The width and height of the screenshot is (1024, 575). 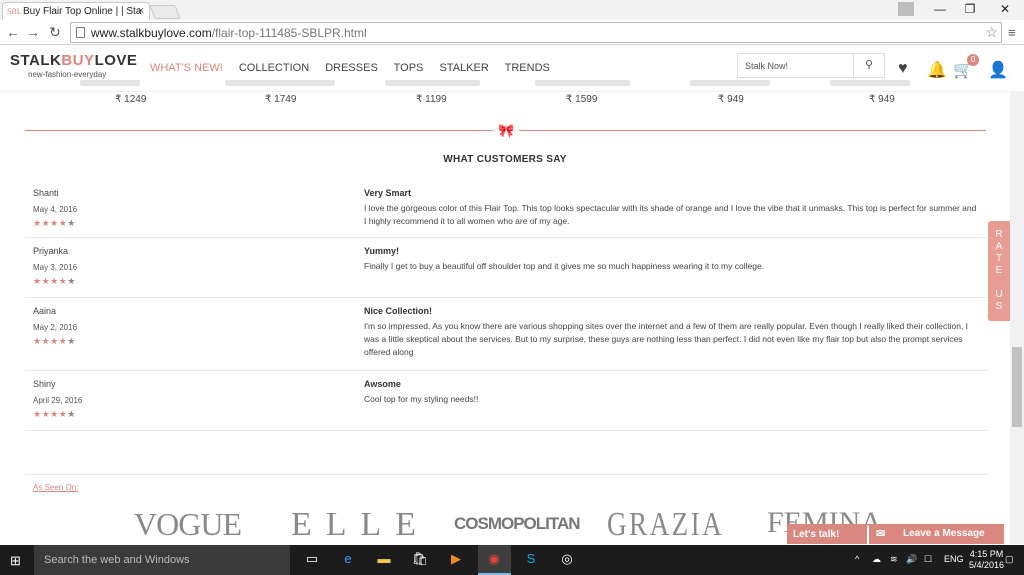 What do you see at coordinates (999, 271) in the screenshot?
I see `rate-us-tab: RATEUS` at bounding box center [999, 271].